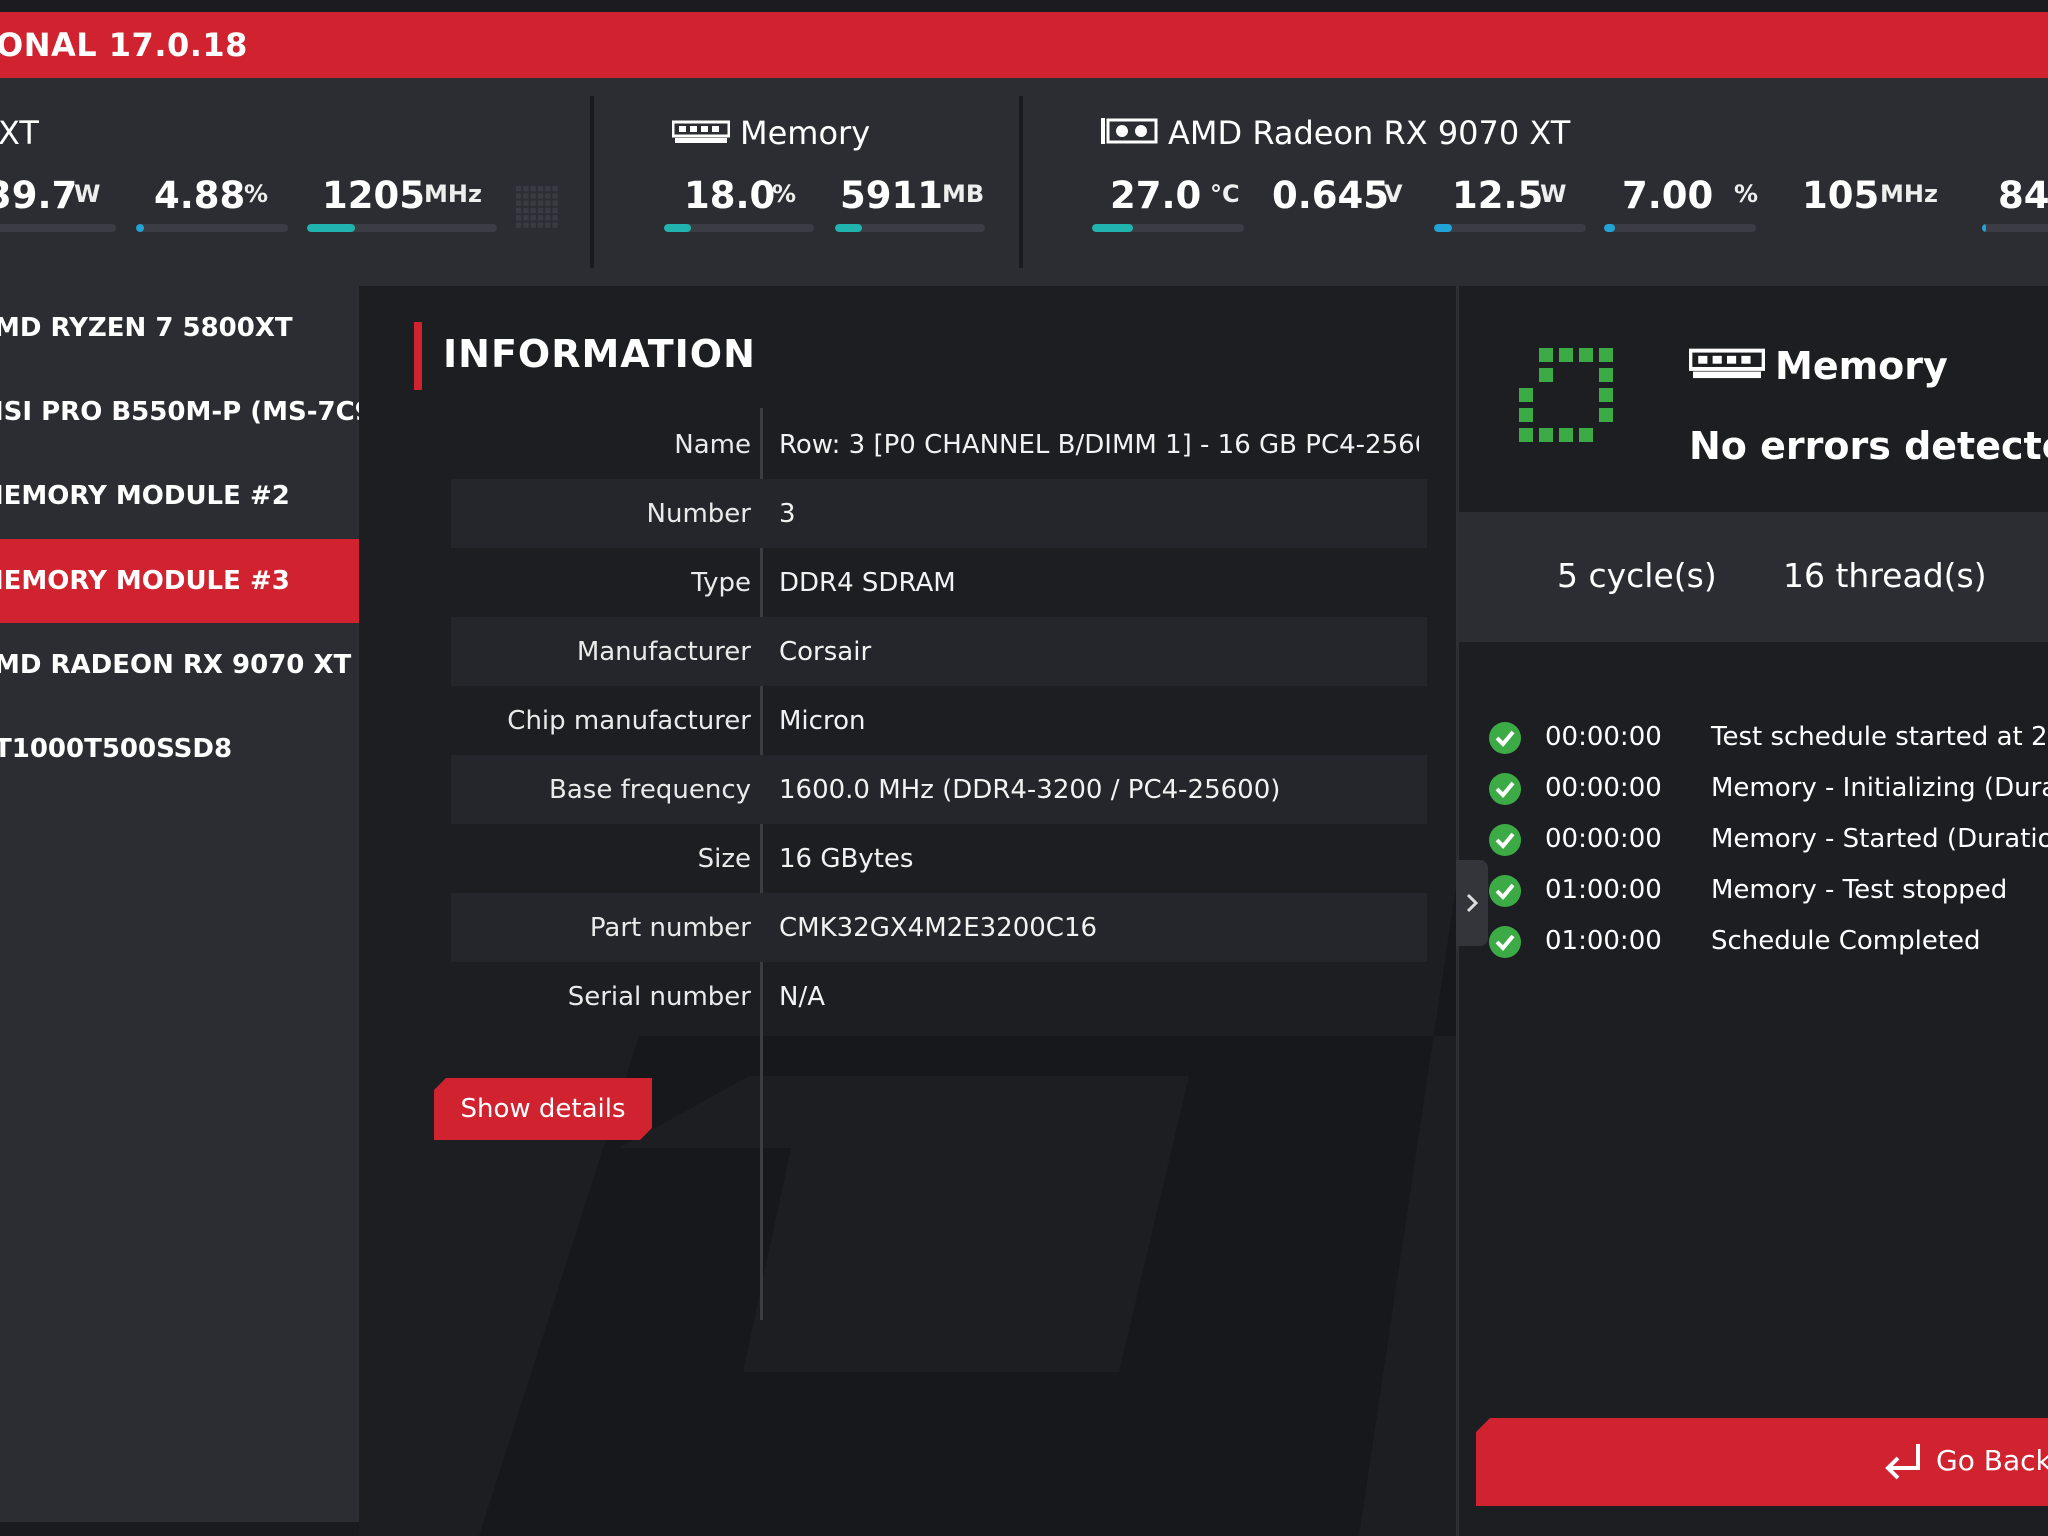 This screenshot has width=2048, height=1536. What do you see at coordinates (963, 194) in the screenshot?
I see `metric-unit: MB` at bounding box center [963, 194].